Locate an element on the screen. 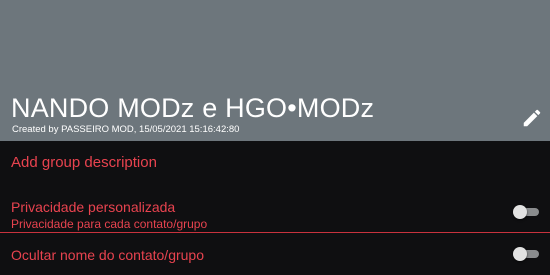 The width and height of the screenshot is (550, 275). edit-group-button is located at coordinates (532, 118).